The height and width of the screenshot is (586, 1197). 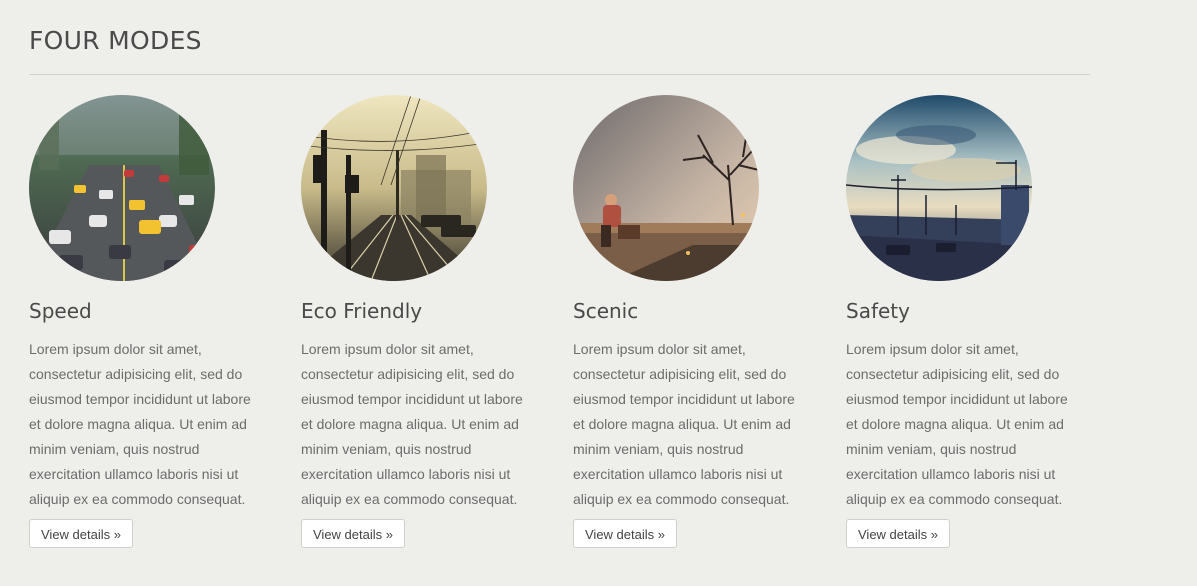 What do you see at coordinates (81, 533) in the screenshot?
I see `view-details-button-speed: View details »` at bounding box center [81, 533].